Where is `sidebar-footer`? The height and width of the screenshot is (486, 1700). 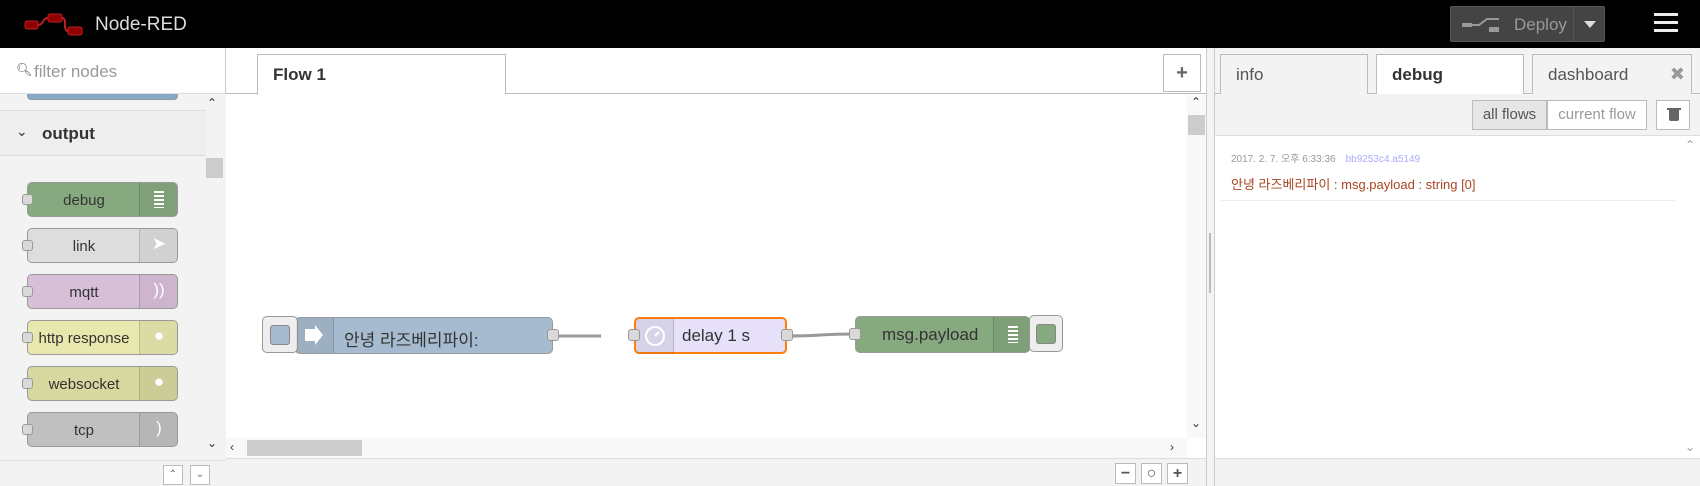
sidebar-footer is located at coordinates (1457, 472).